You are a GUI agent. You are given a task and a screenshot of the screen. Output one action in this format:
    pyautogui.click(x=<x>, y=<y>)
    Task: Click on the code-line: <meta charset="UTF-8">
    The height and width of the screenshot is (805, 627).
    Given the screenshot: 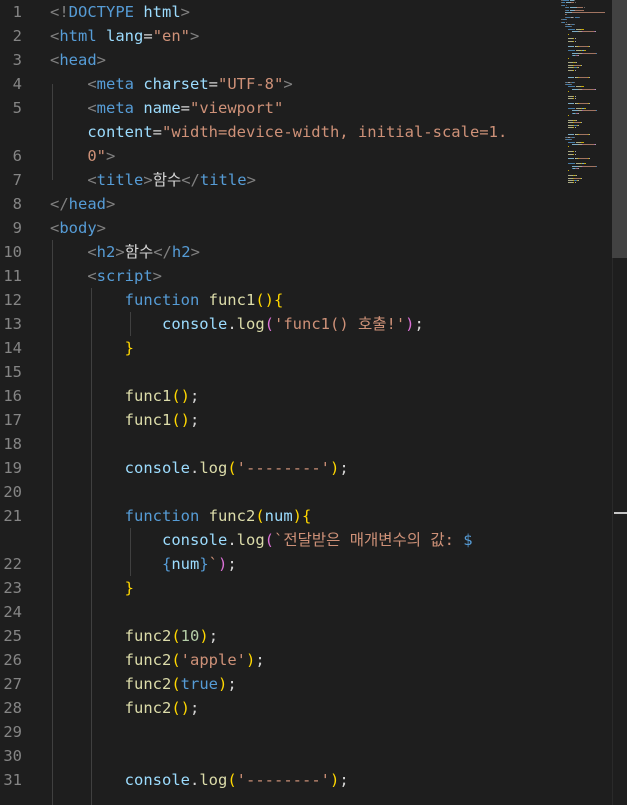 What is the action you would take?
    pyautogui.click(x=171, y=84)
    